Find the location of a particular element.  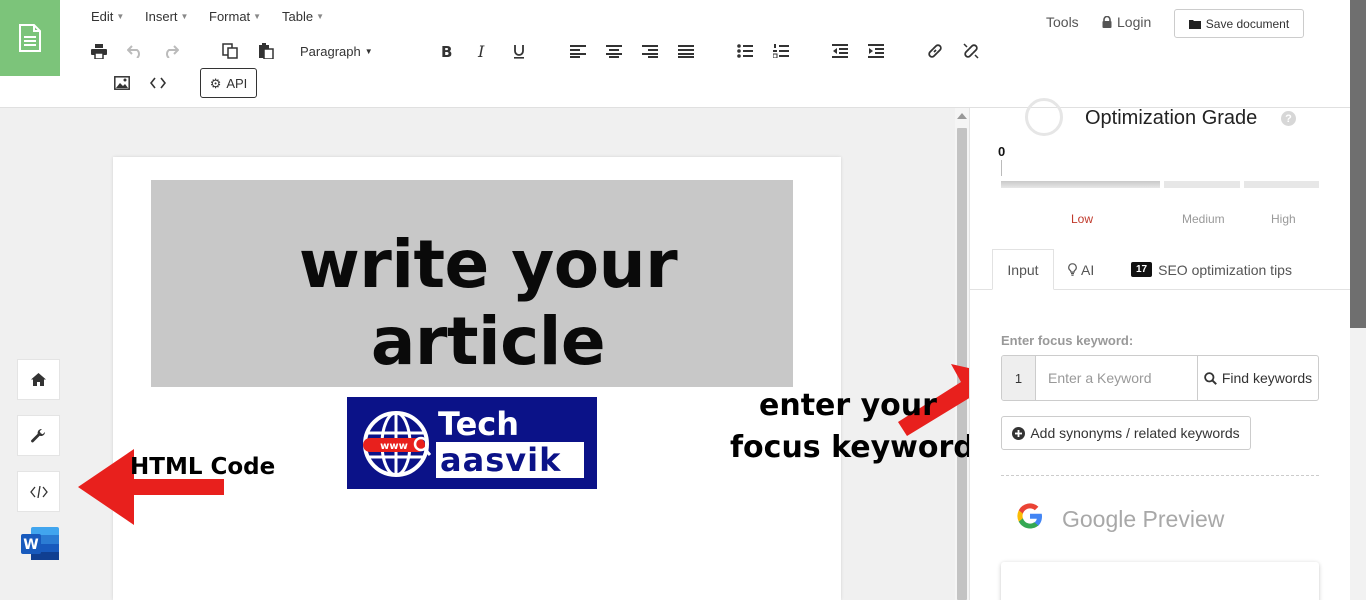

tools-link-label: Tools is located at coordinates (1062, 22).